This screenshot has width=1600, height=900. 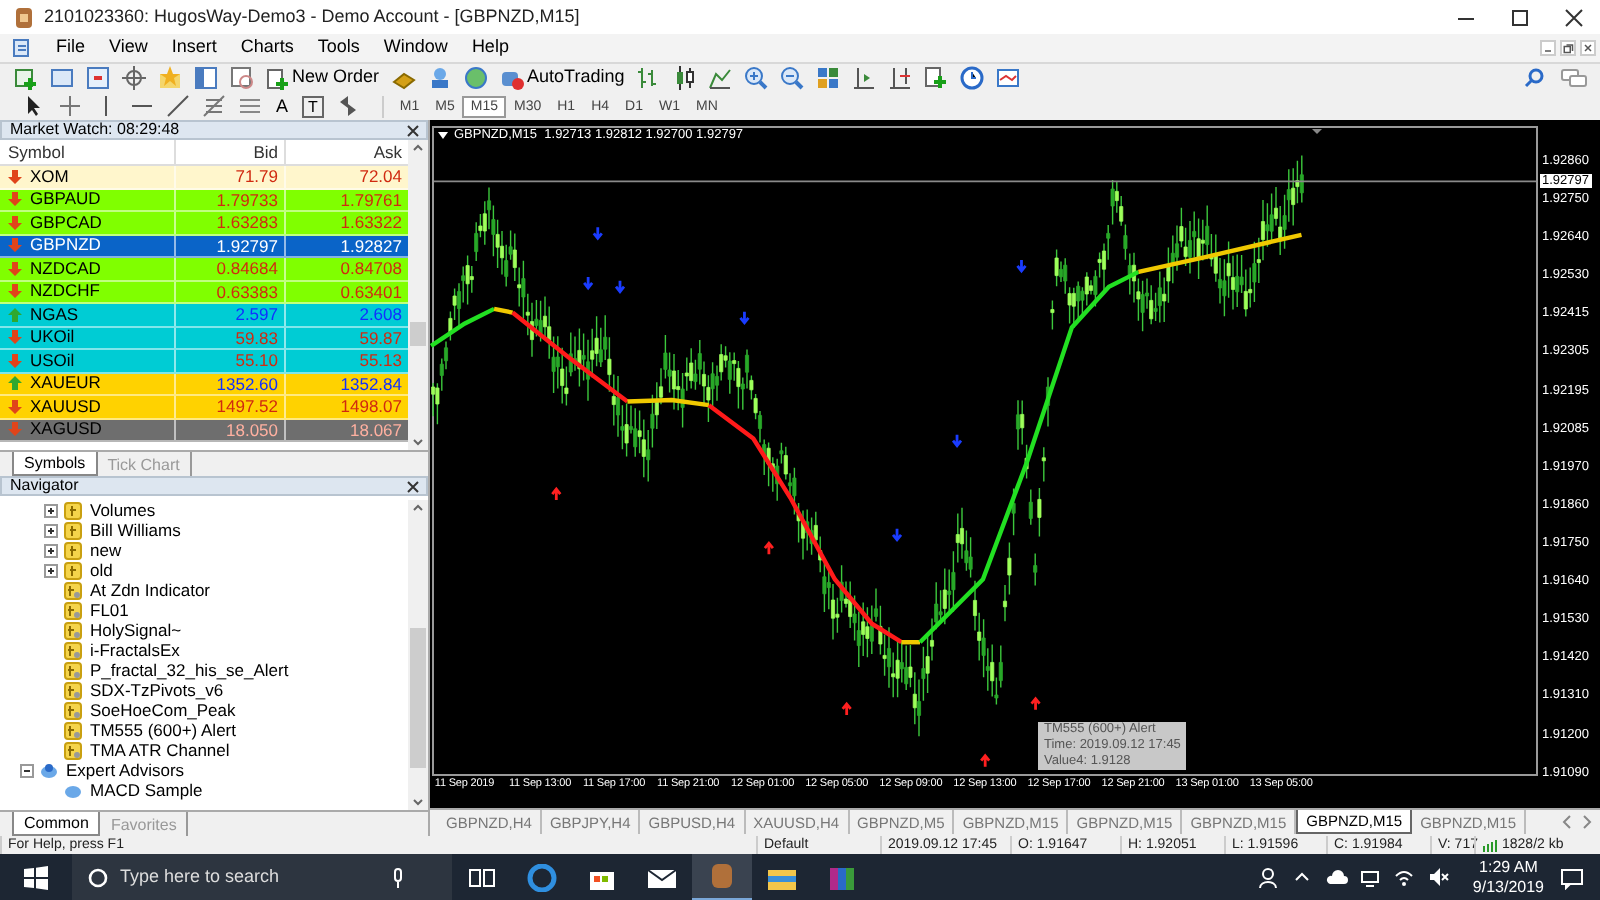 I want to click on task-view-icon, so click(x=482, y=877).